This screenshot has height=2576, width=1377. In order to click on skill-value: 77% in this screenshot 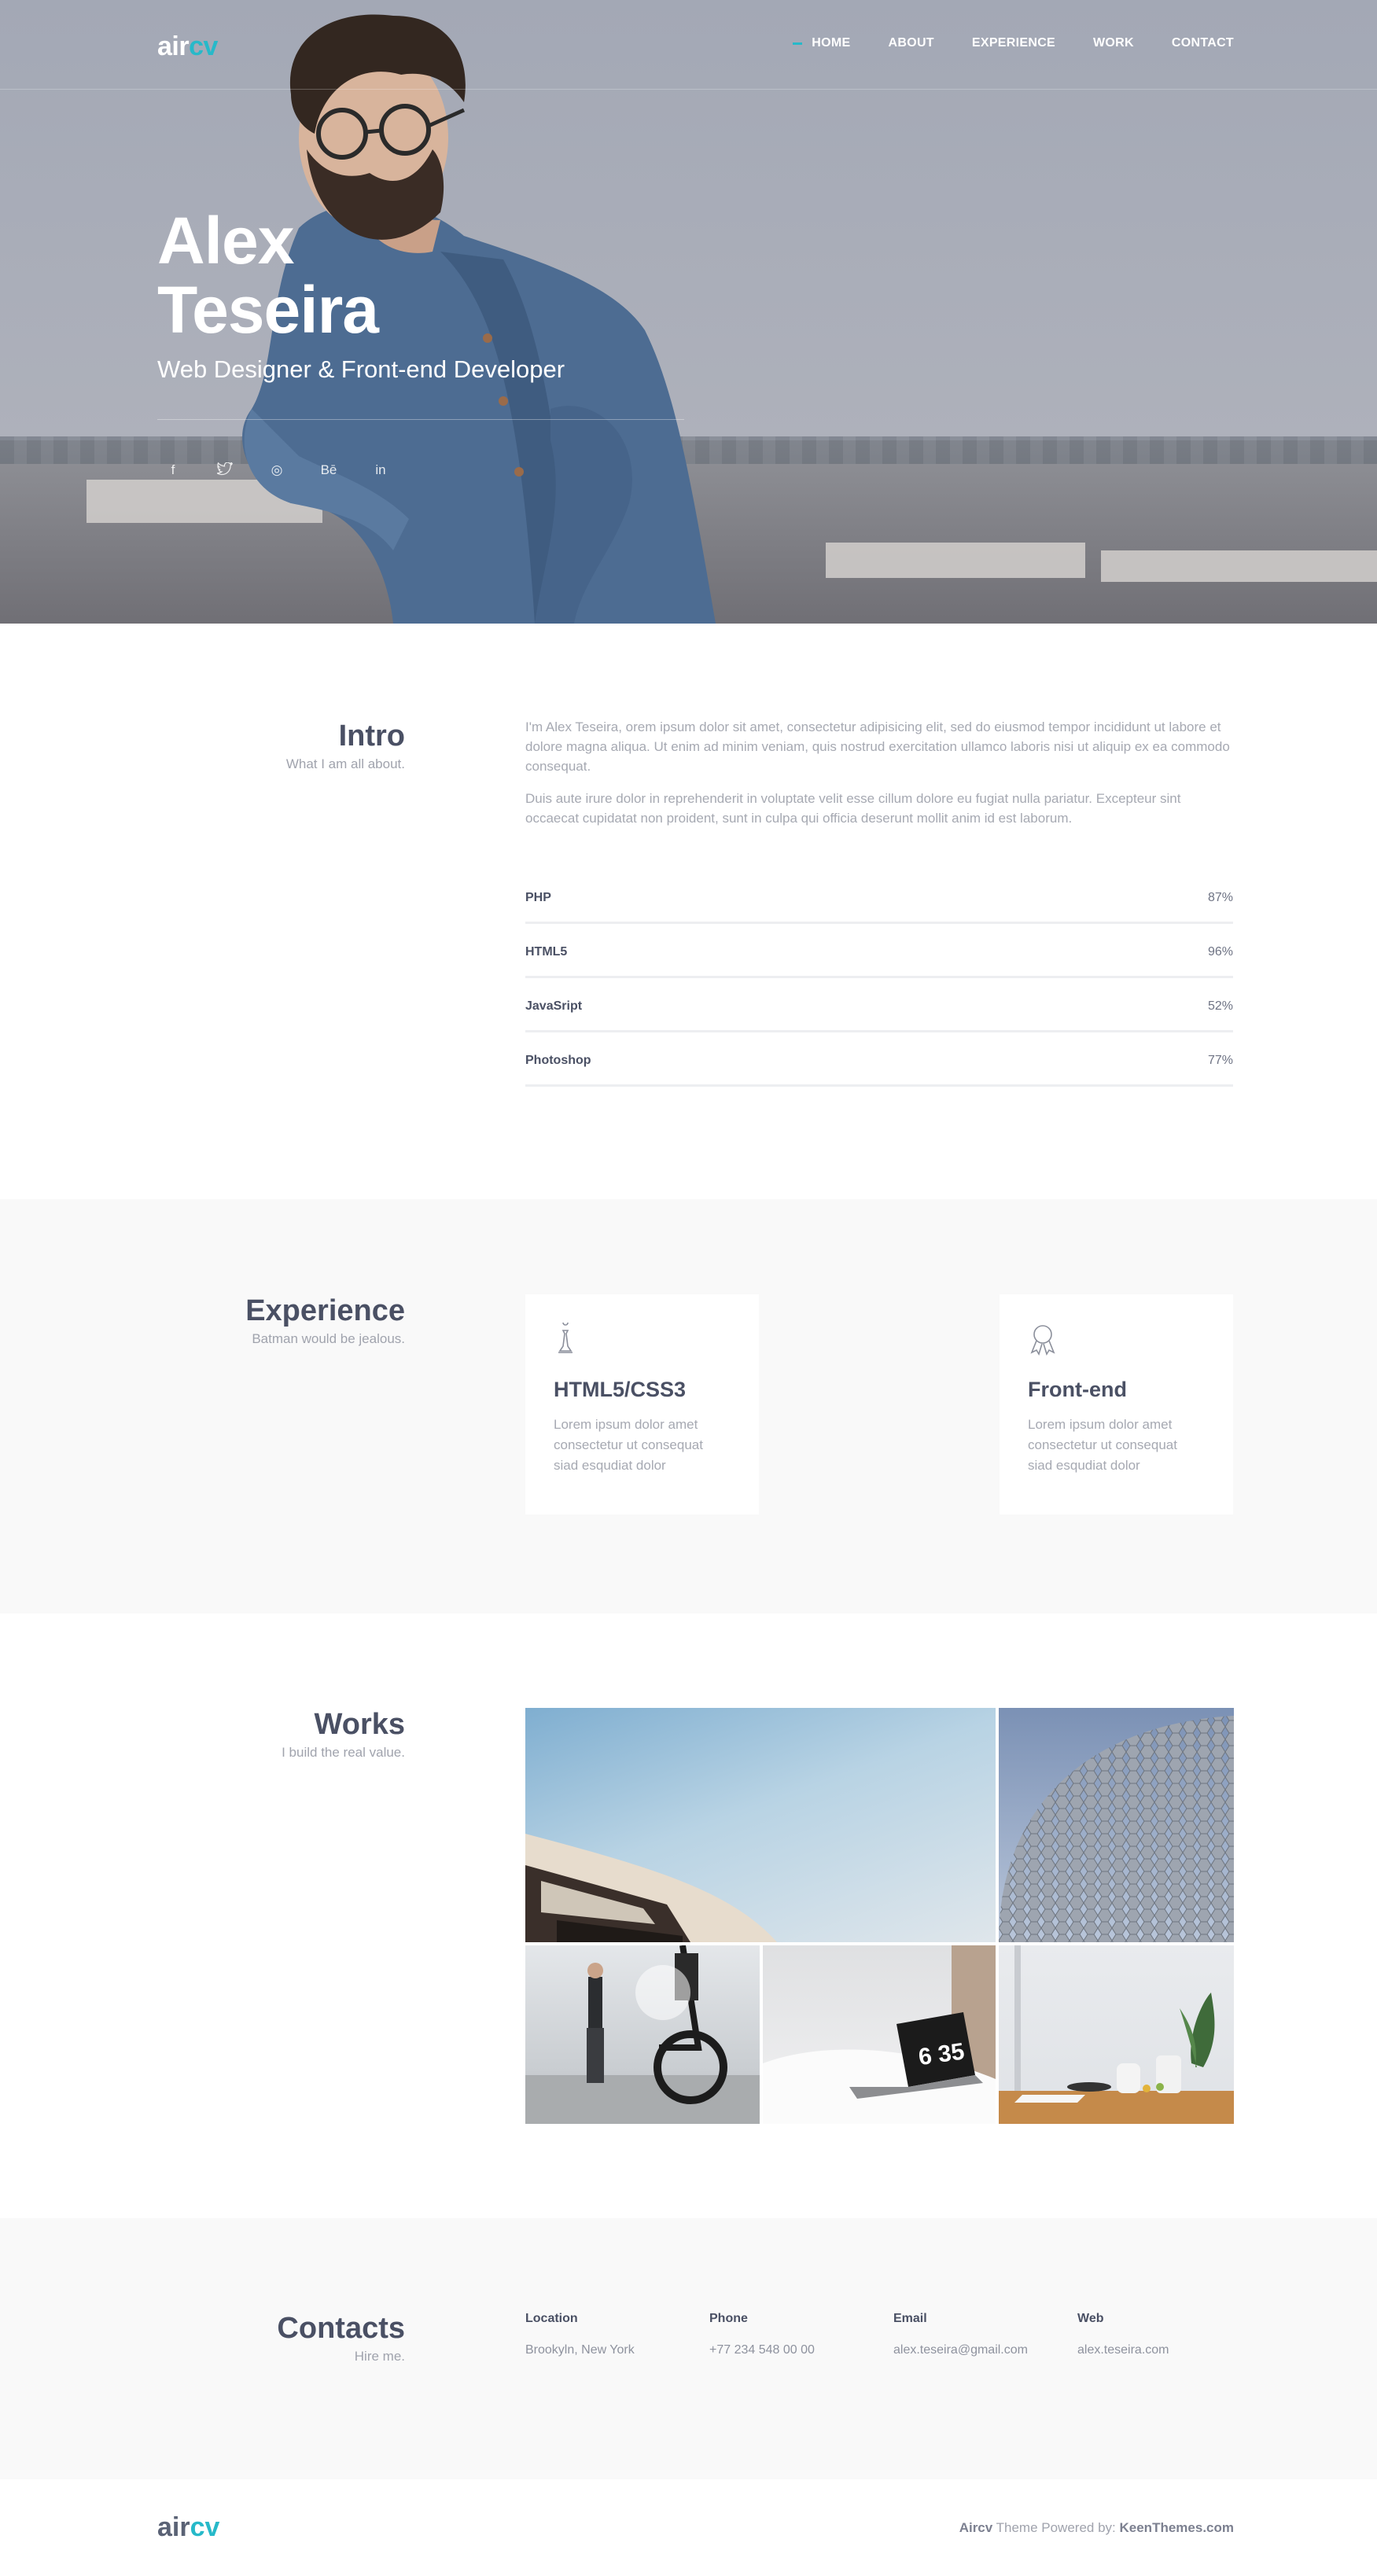, I will do `click(1220, 1060)`.